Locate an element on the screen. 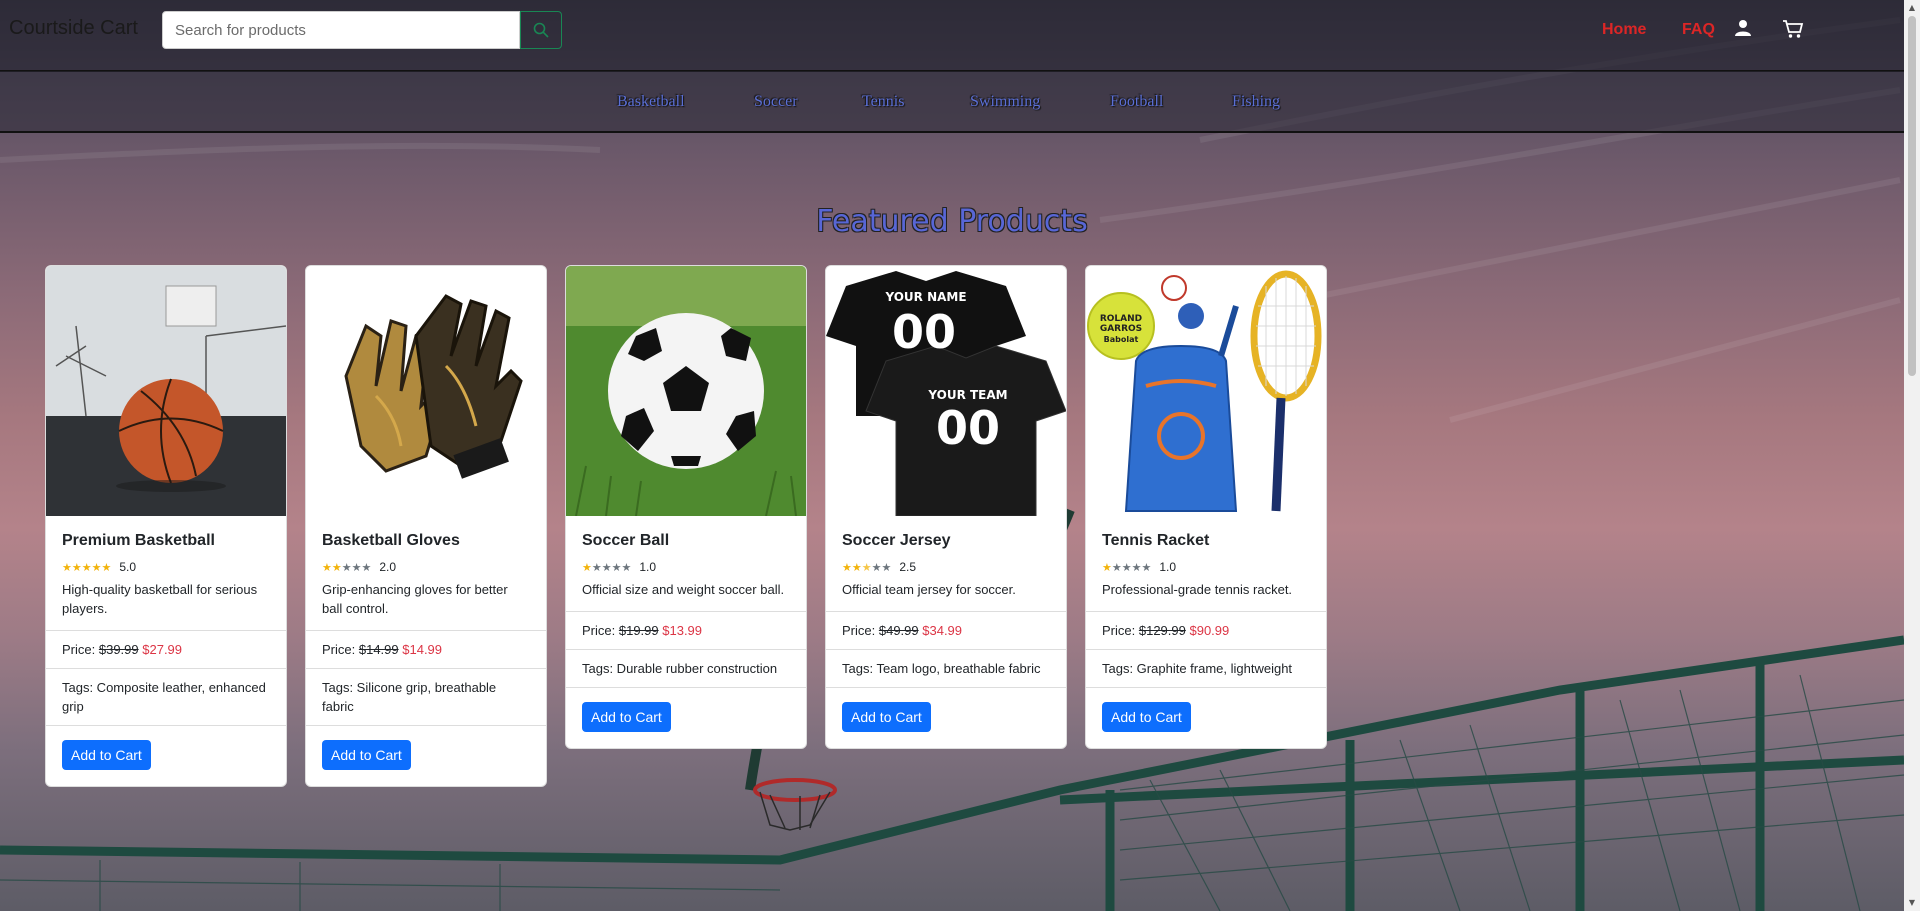 Image resolution: width=1920 pixels, height=911 pixels. product-tags: Tags: Silicone grip, breathable fabric is located at coordinates (426, 696).